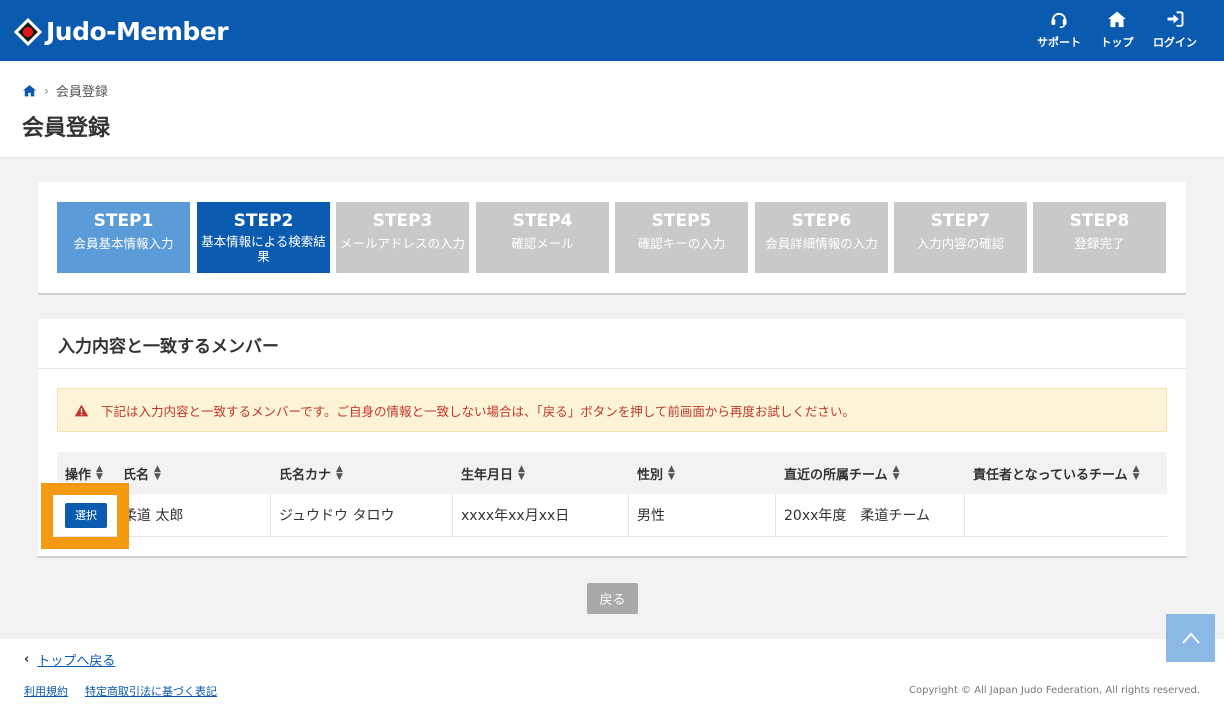 The height and width of the screenshot is (710, 1224). Describe the element at coordinates (960, 243) in the screenshot. I see `step-label: 入力内容の確認` at that location.